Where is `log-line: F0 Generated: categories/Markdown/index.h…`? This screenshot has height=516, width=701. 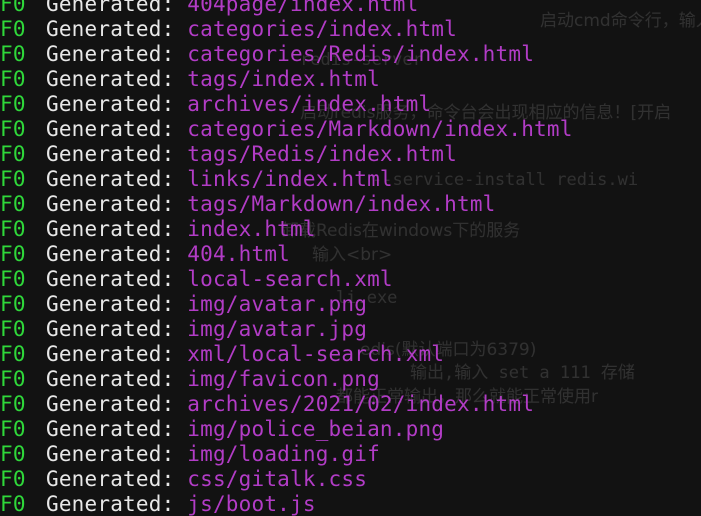
log-line: F0 Generated: categories/Markdown/index.h… is located at coordinates (286, 129).